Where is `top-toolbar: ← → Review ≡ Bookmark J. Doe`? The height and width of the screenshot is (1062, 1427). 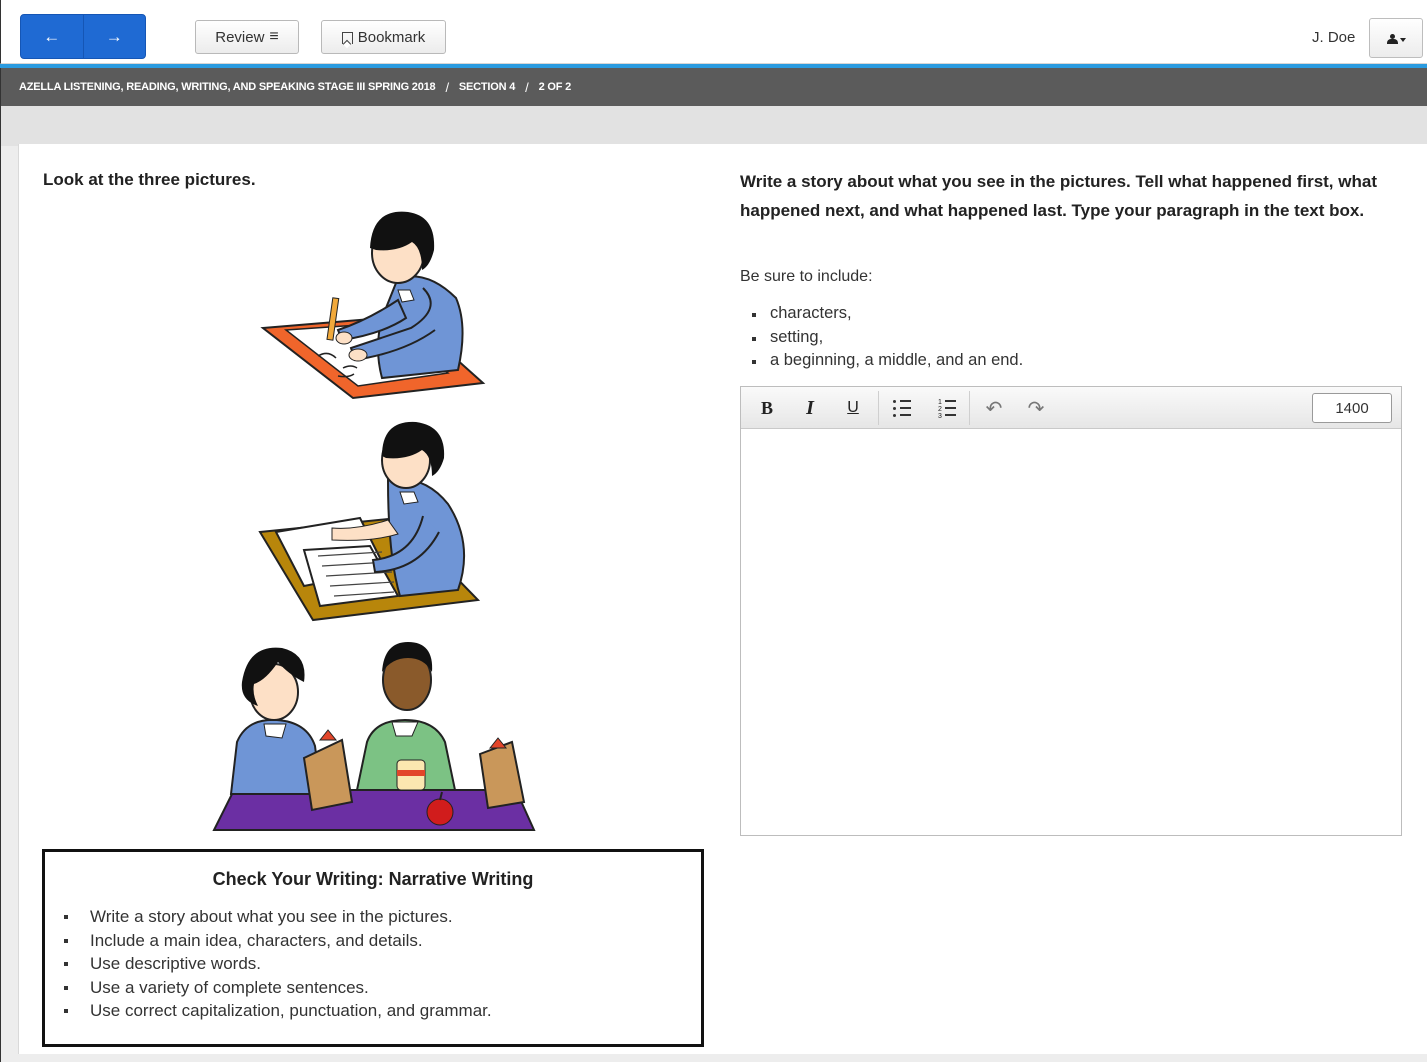
top-toolbar: ← → Review ≡ Bookmark J. Doe is located at coordinates (713, 32).